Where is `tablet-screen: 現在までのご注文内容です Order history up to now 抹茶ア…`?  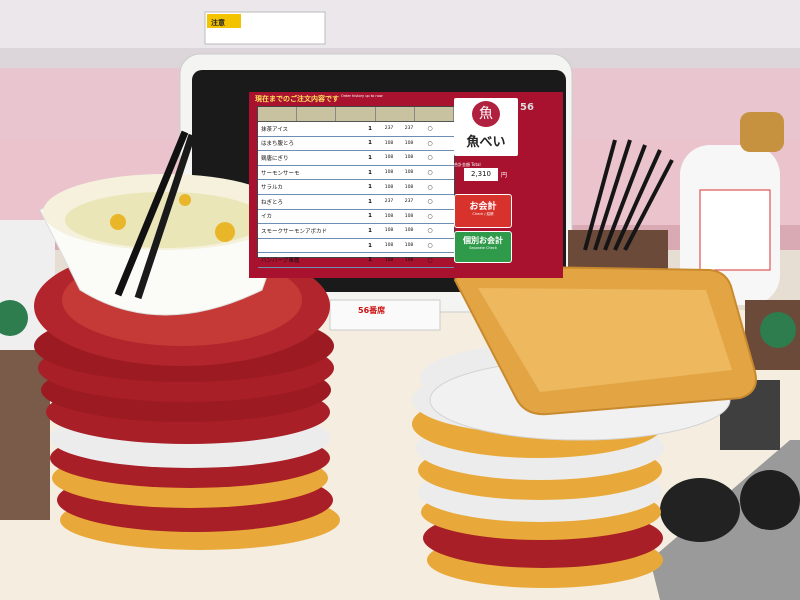 tablet-screen: 現在までのご注文内容です Order history up to now 抹茶ア… is located at coordinates (406, 185).